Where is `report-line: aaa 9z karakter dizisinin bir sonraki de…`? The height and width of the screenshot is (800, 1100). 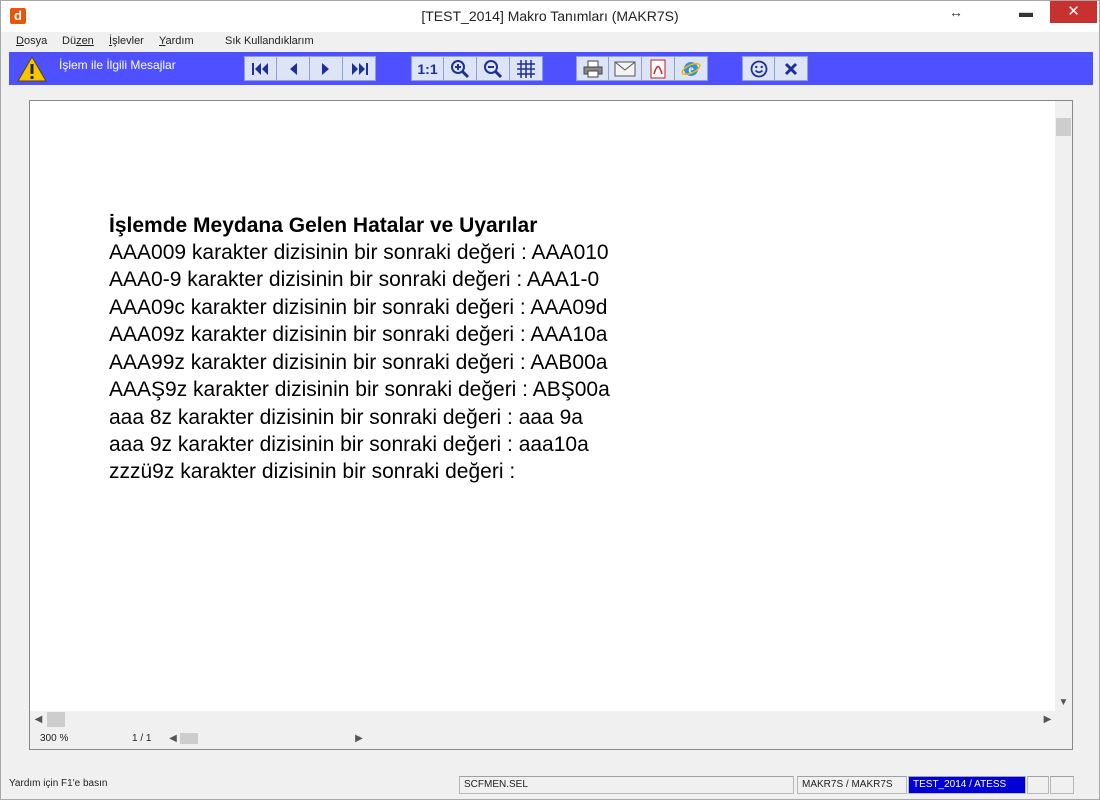
report-line: aaa 9z karakter dizisinin bir sonraki de… is located at coordinates (349, 444).